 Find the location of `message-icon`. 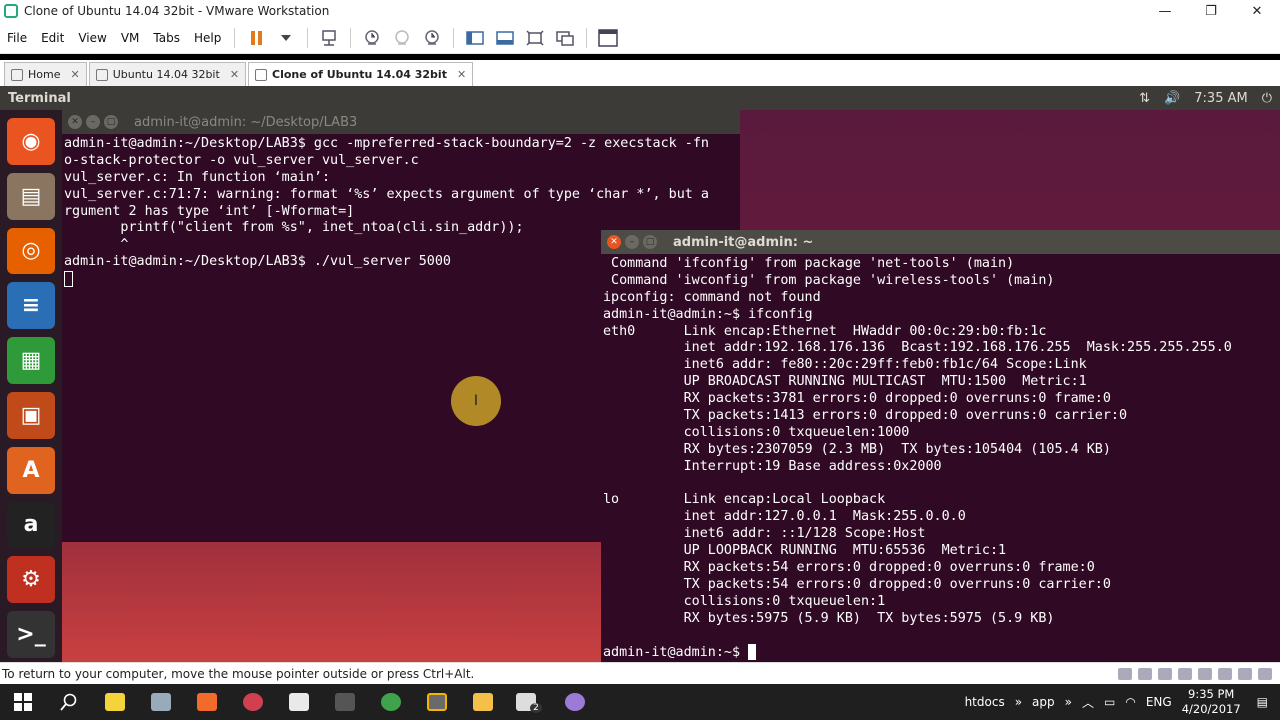

message-icon is located at coordinates (1245, 673).